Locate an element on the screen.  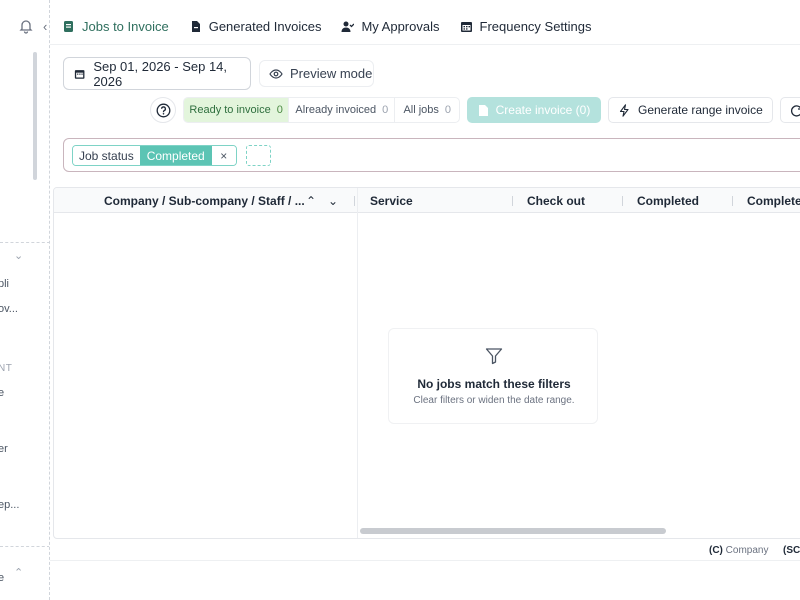
chevron-up-icon: ⌃ is located at coordinates (18, 572).